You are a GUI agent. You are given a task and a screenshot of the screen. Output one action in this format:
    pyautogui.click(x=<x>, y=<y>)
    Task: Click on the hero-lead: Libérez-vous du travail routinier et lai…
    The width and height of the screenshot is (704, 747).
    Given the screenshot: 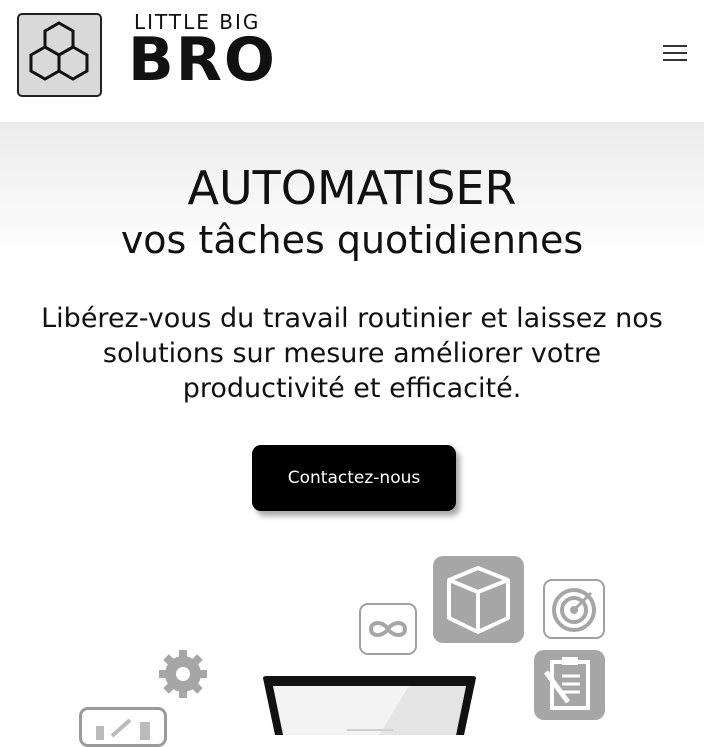 What is the action you would take?
    pyautogui.click(x=352, y=353)
    